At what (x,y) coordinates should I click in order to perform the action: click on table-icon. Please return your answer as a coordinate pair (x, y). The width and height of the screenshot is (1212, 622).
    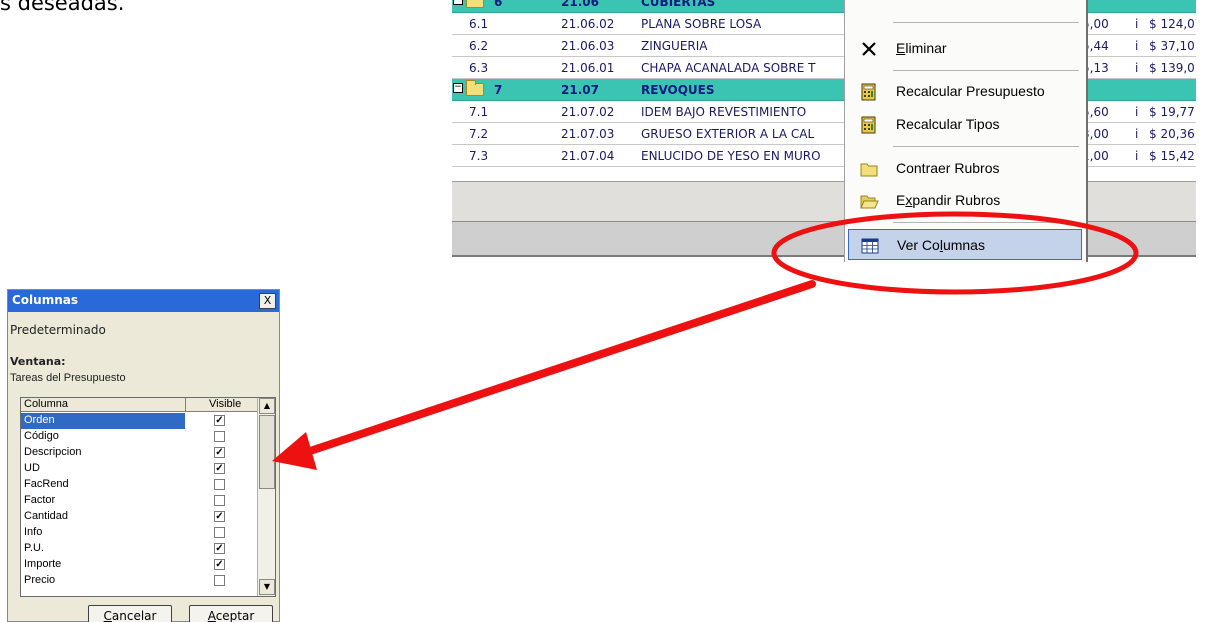
    Looking at the image, I should click on (870, 246).